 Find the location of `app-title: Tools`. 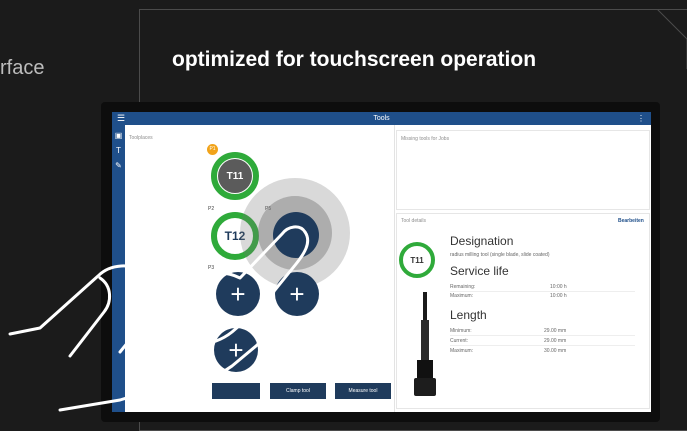

app-title: Tools is located at coordinates (381, 118).